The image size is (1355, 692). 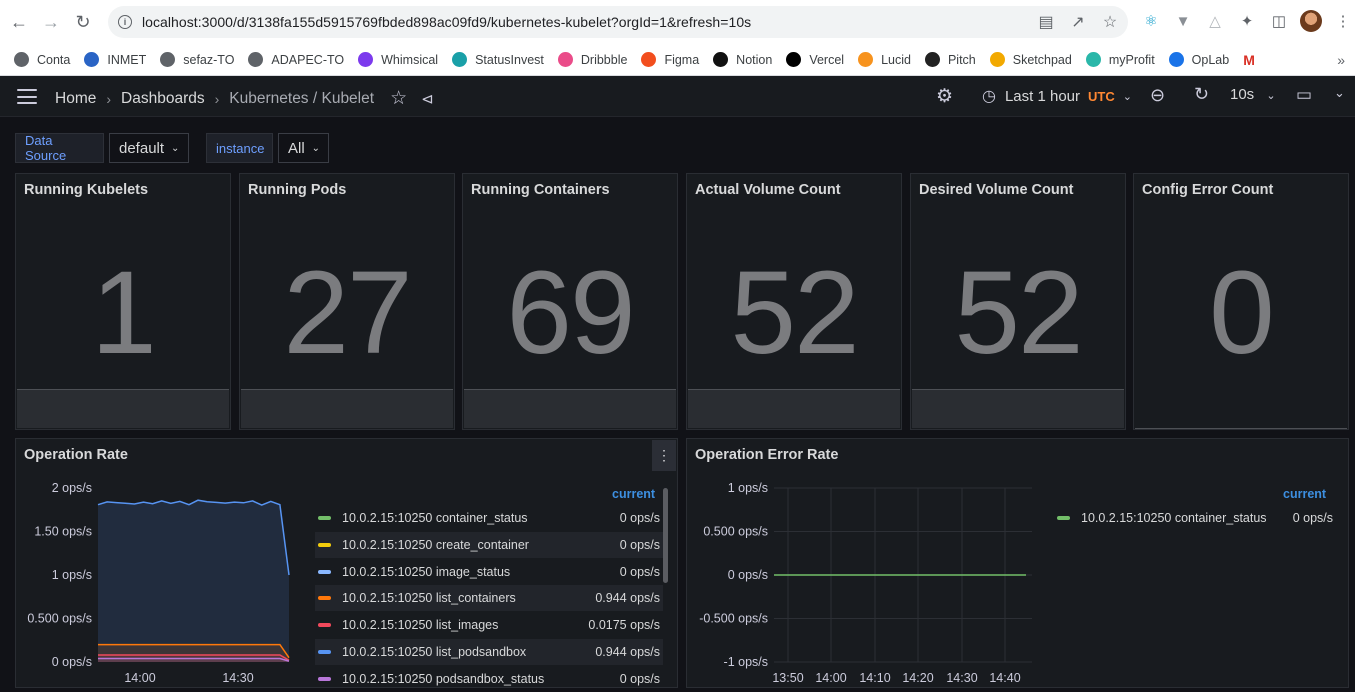 I want to click on instance-select: All ⌄, so click(x=303, y=148).